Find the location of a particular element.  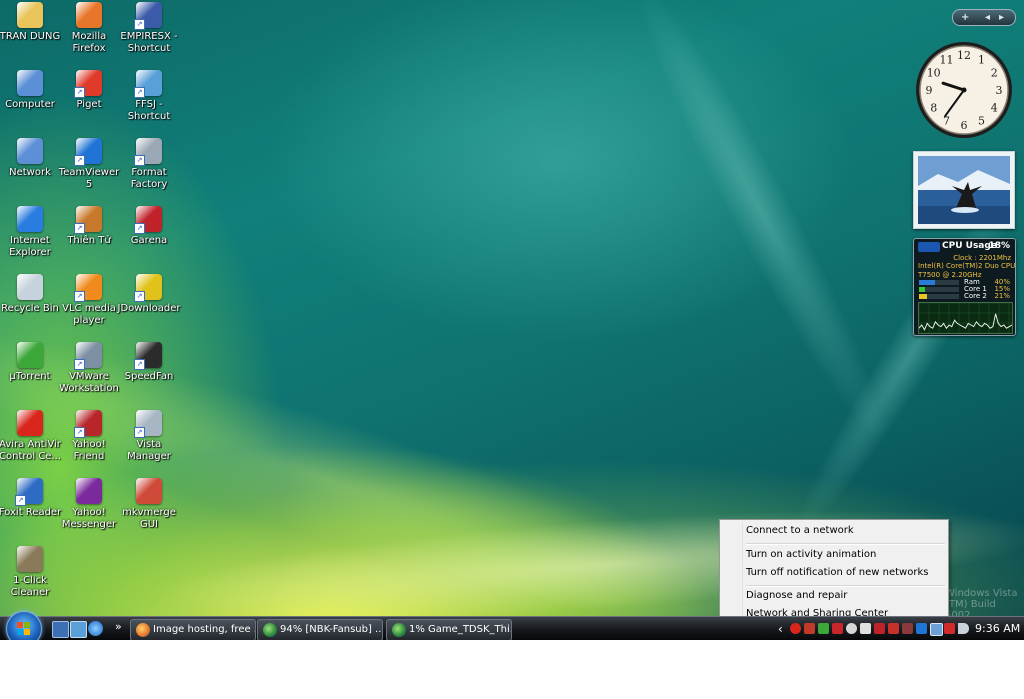

piget-icon: ↗ is located at coordinates (88, 84).